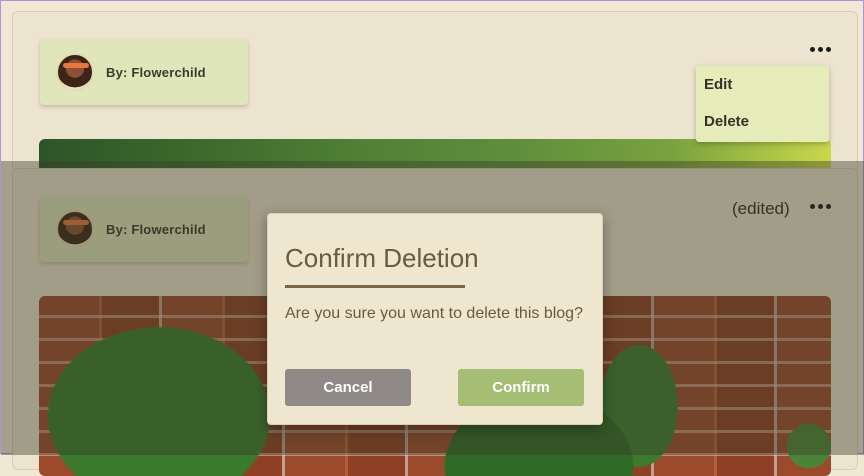 The width and height of the screenshot is (864, 476). Describe the element at coordinates (75, 72) in the screenshot. I see `avatar` at that location.